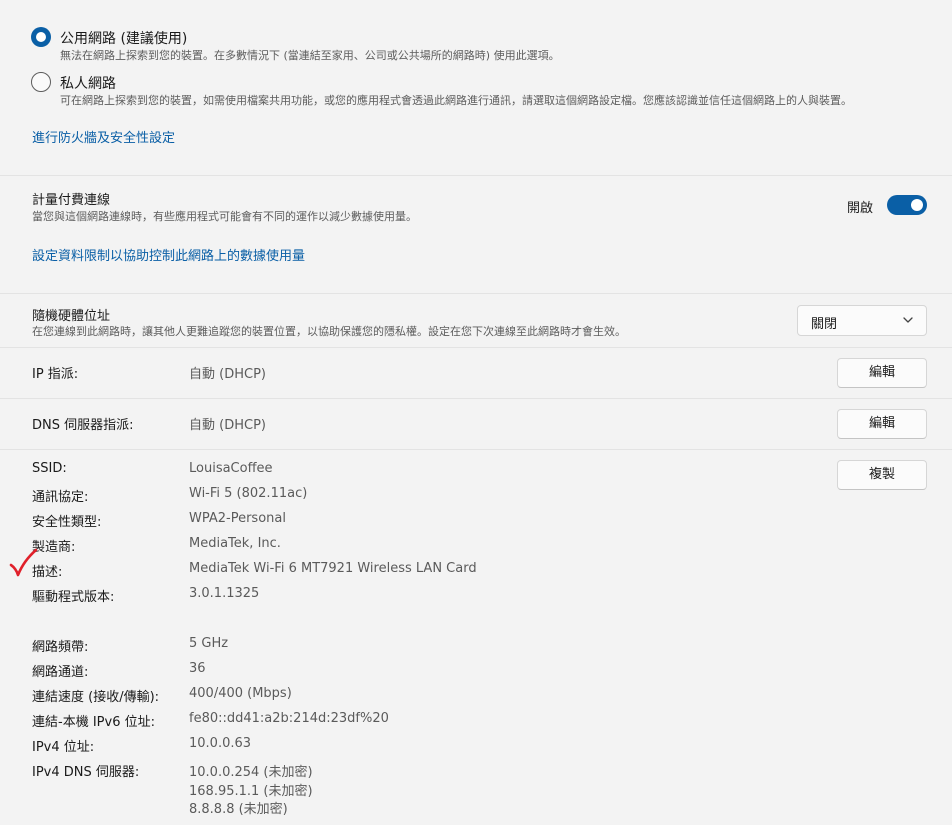  What do you see at coordinates (220, 743) in the screenshot?
I see `prop-value: 10.0.0.63` at bounding box center [220, 743].